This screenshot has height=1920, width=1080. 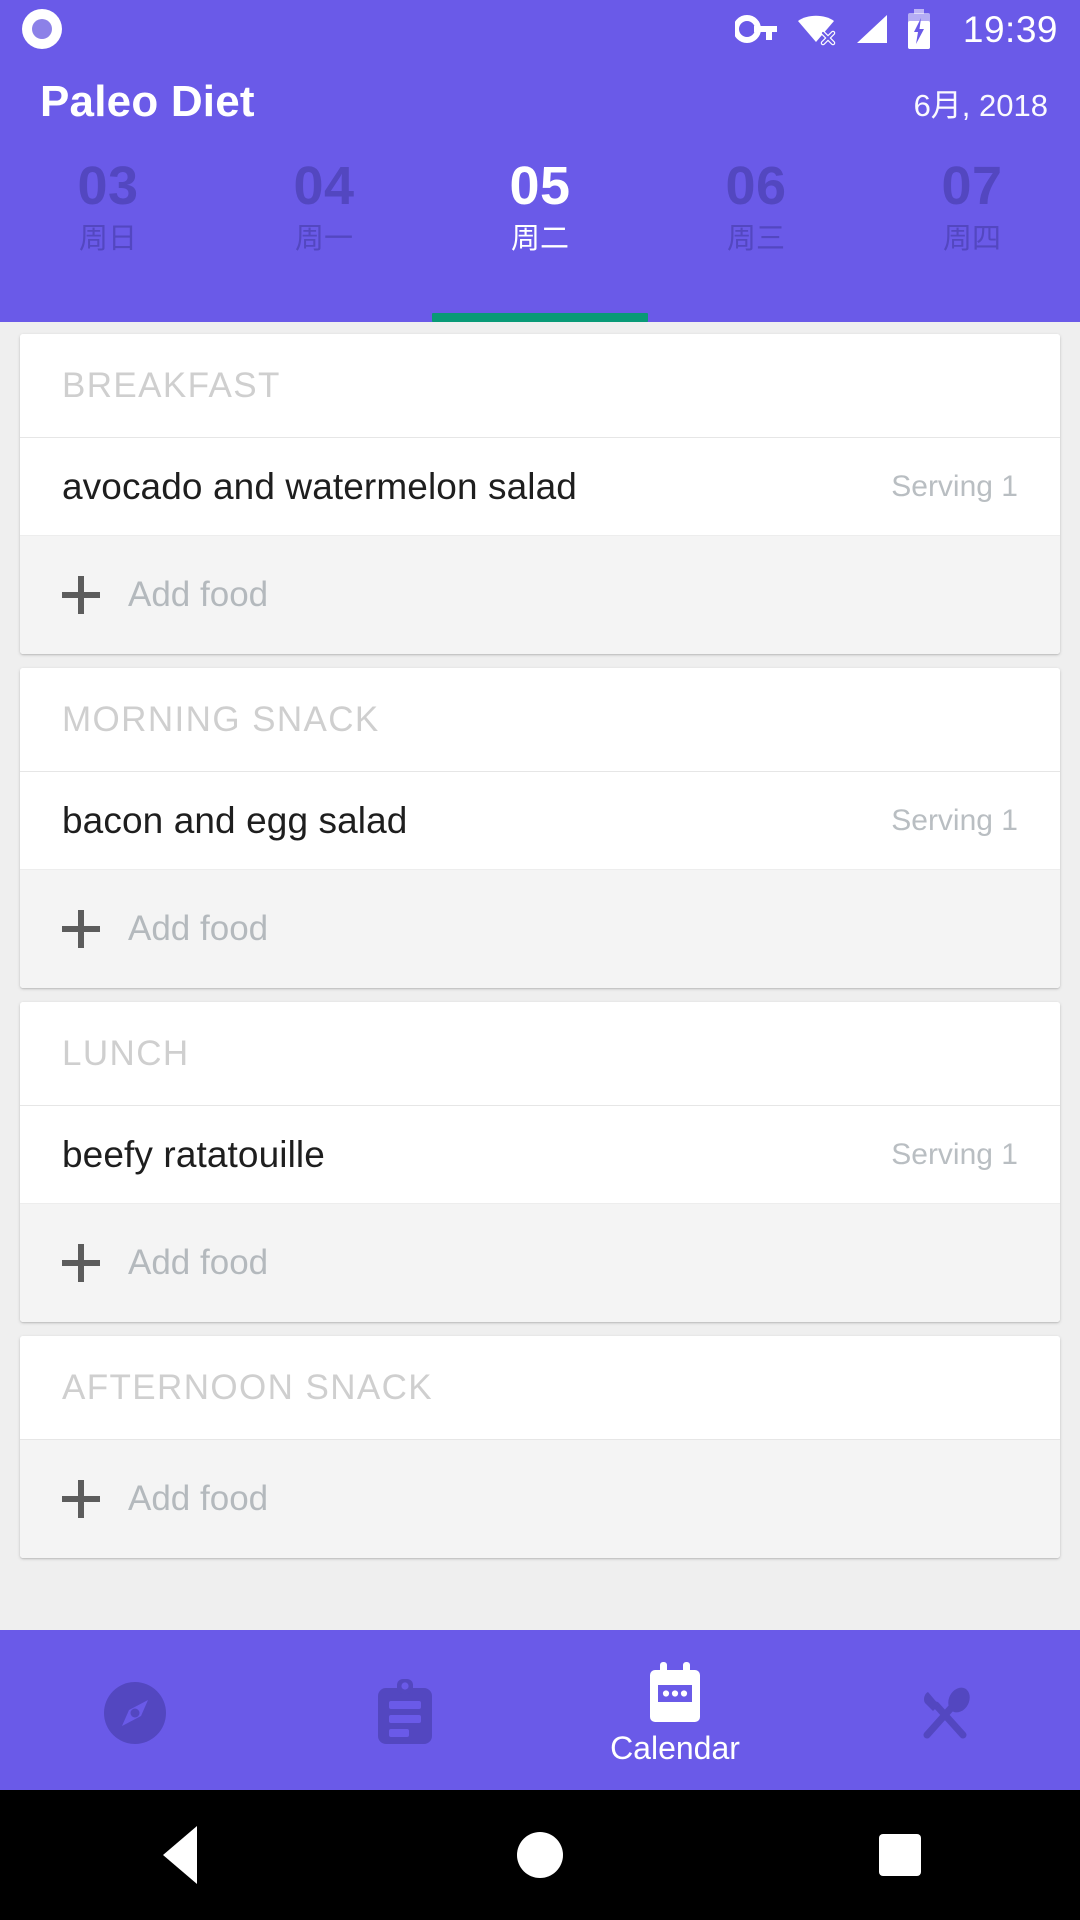 I want to click on food-name: bacon and egg salad, so click(x=235, y=820).